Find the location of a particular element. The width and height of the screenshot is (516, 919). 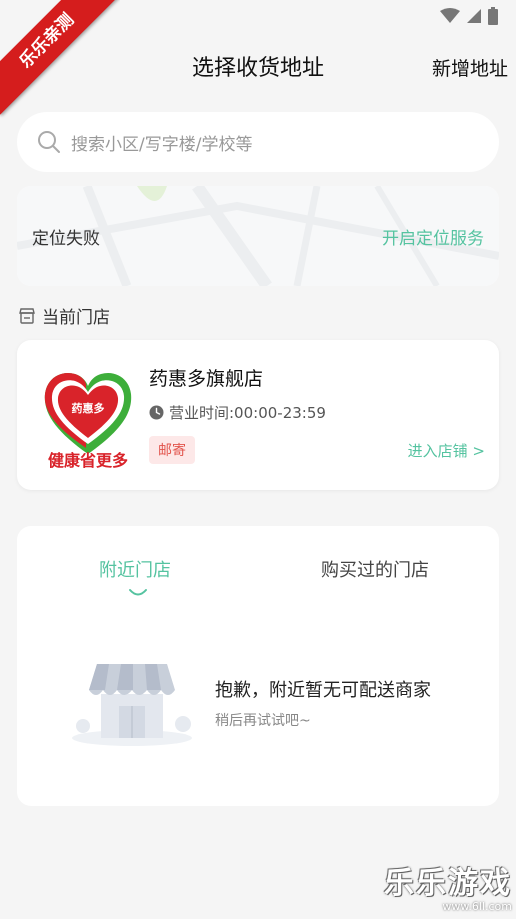

enter-store-link: 进入店铺 > is located at coordinates (446, 450).